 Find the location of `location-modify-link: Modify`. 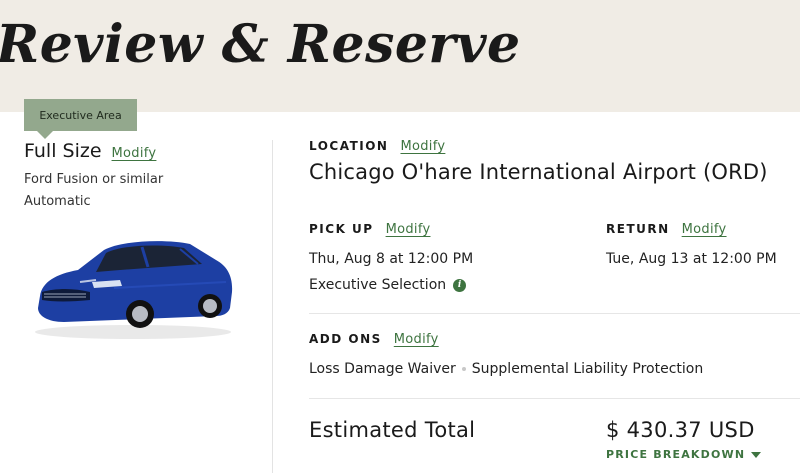

location-modify-link: Modify is located at coordinates (422, 146).